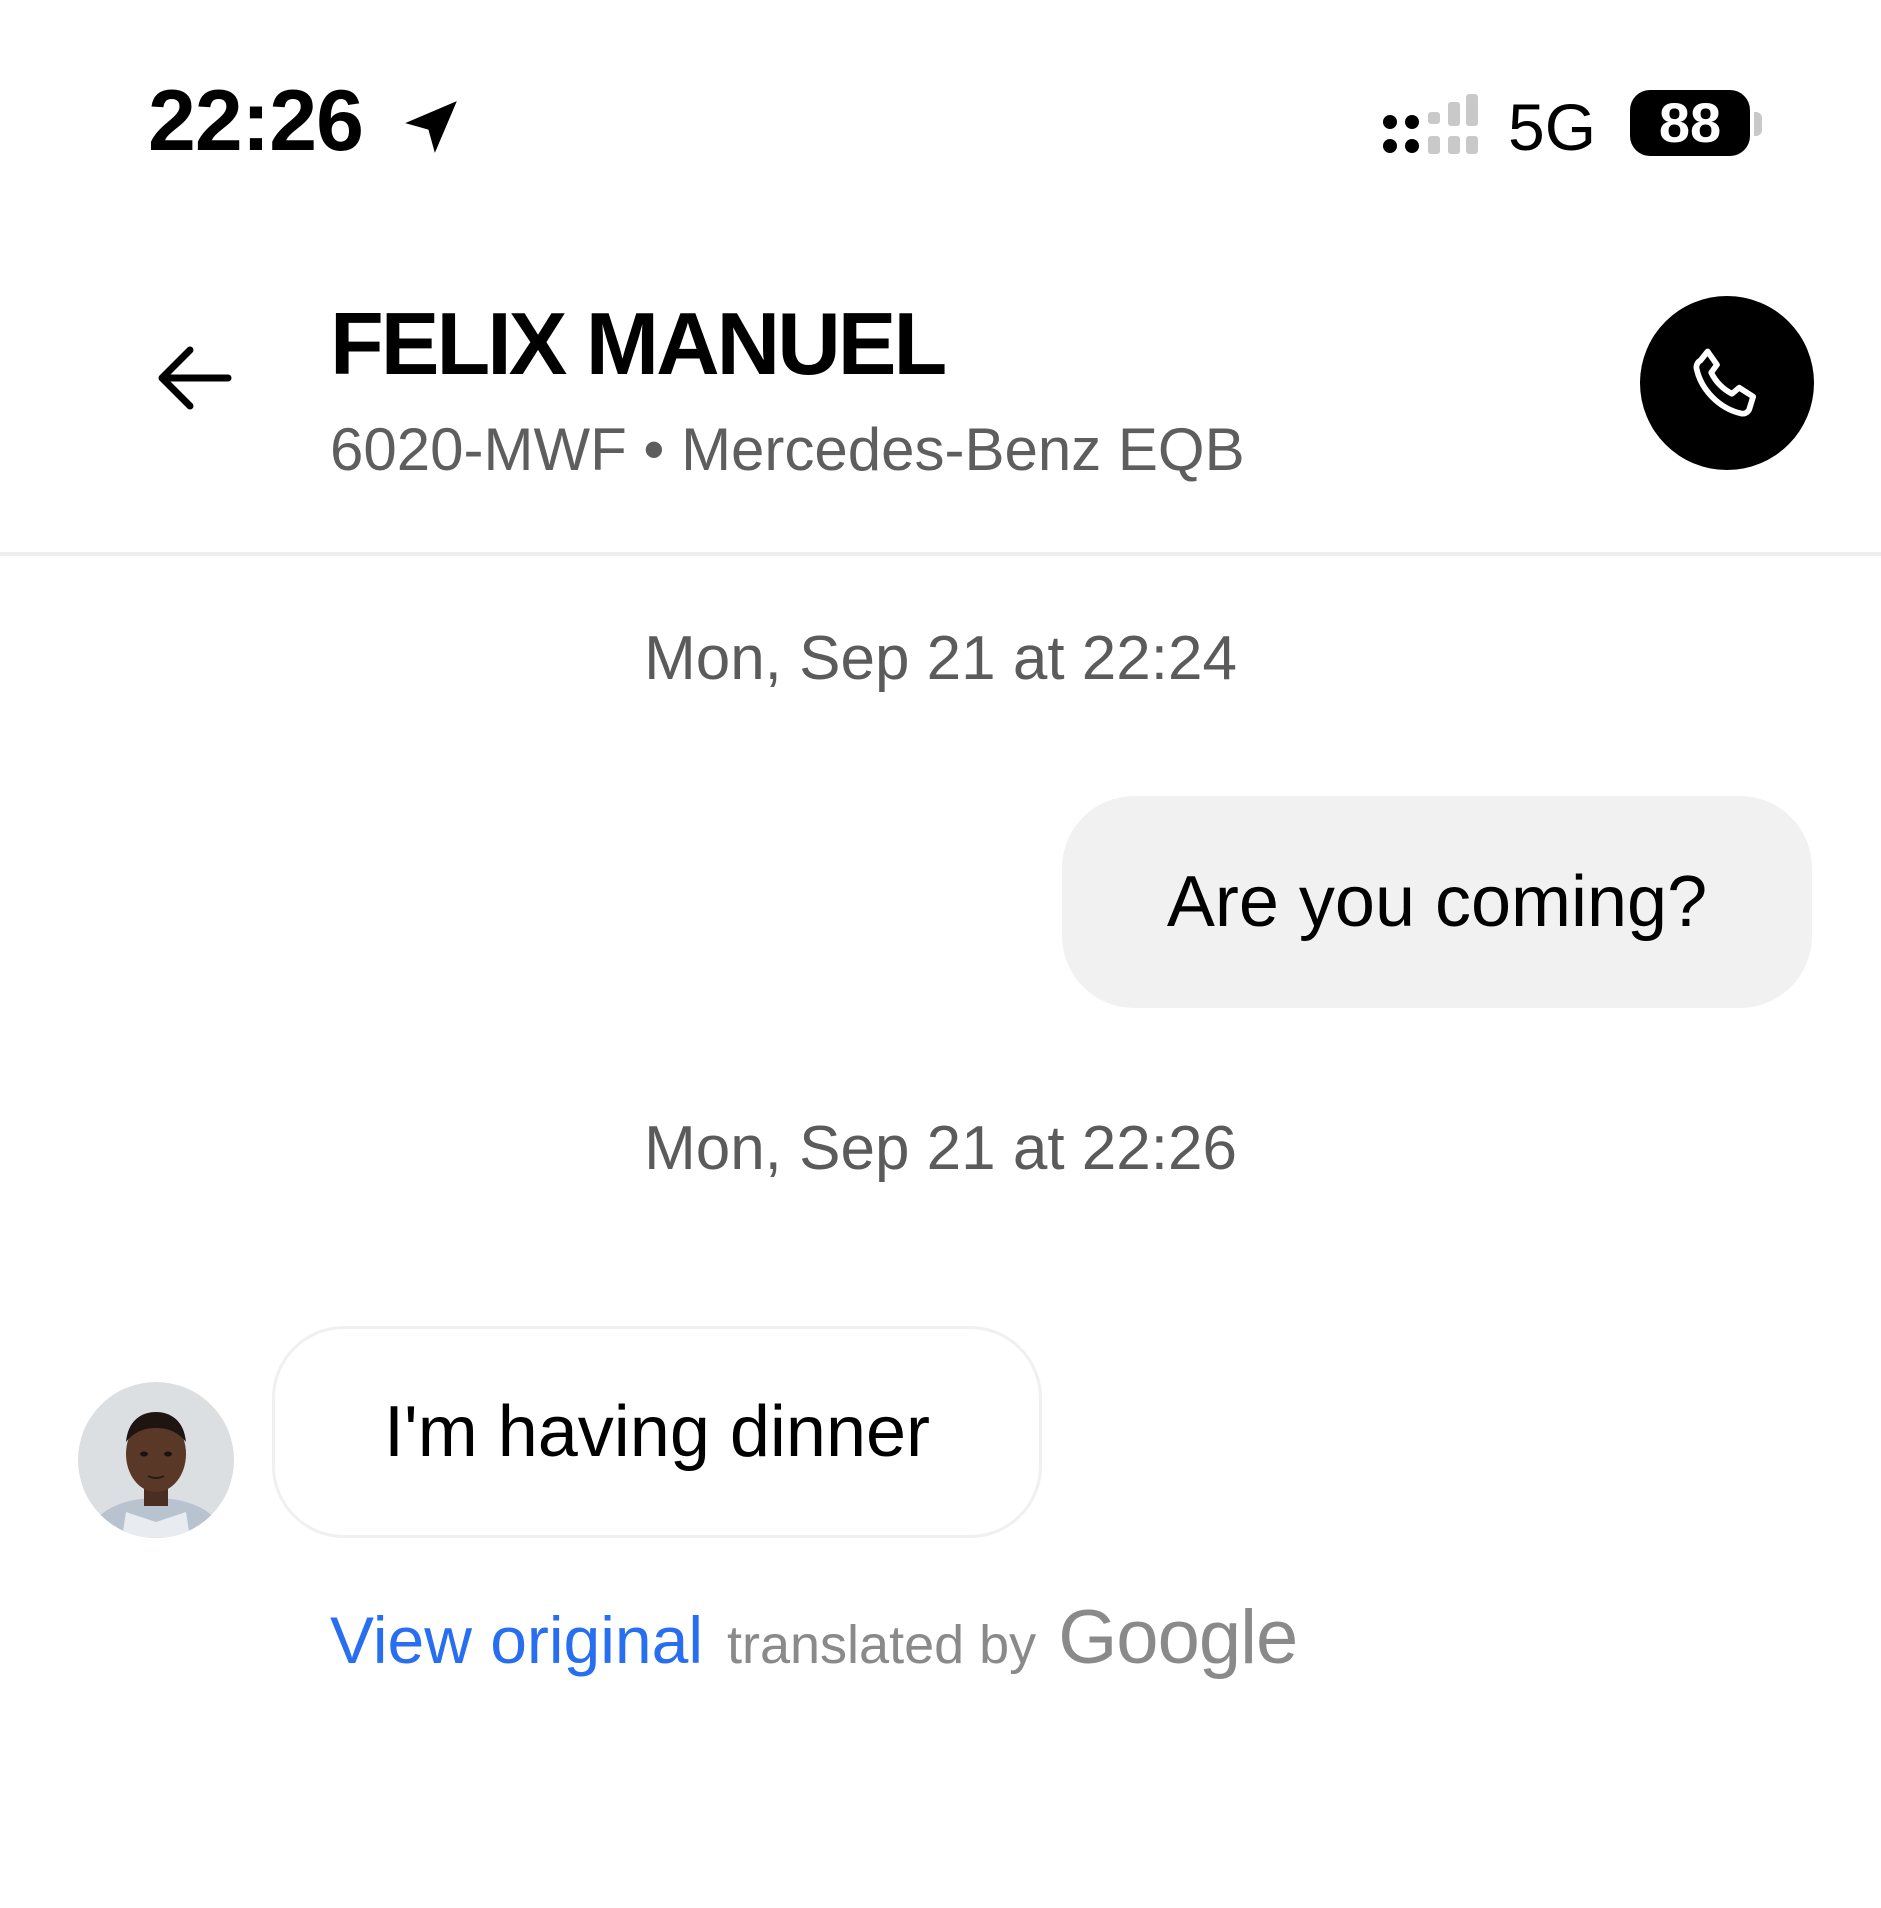 The height and width of the screenshot is (1908, 1881). I want to click on outgoing-message-text: Are you coming?, so click(1437, 902).